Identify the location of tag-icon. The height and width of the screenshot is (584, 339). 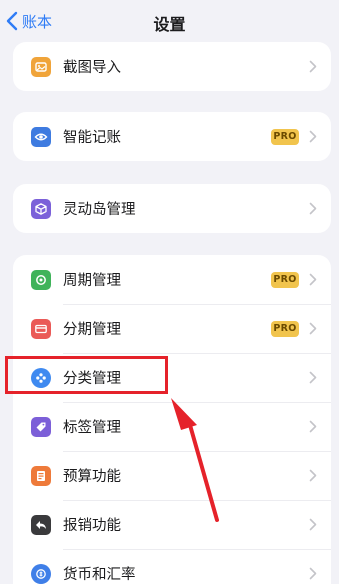
(41, 426).